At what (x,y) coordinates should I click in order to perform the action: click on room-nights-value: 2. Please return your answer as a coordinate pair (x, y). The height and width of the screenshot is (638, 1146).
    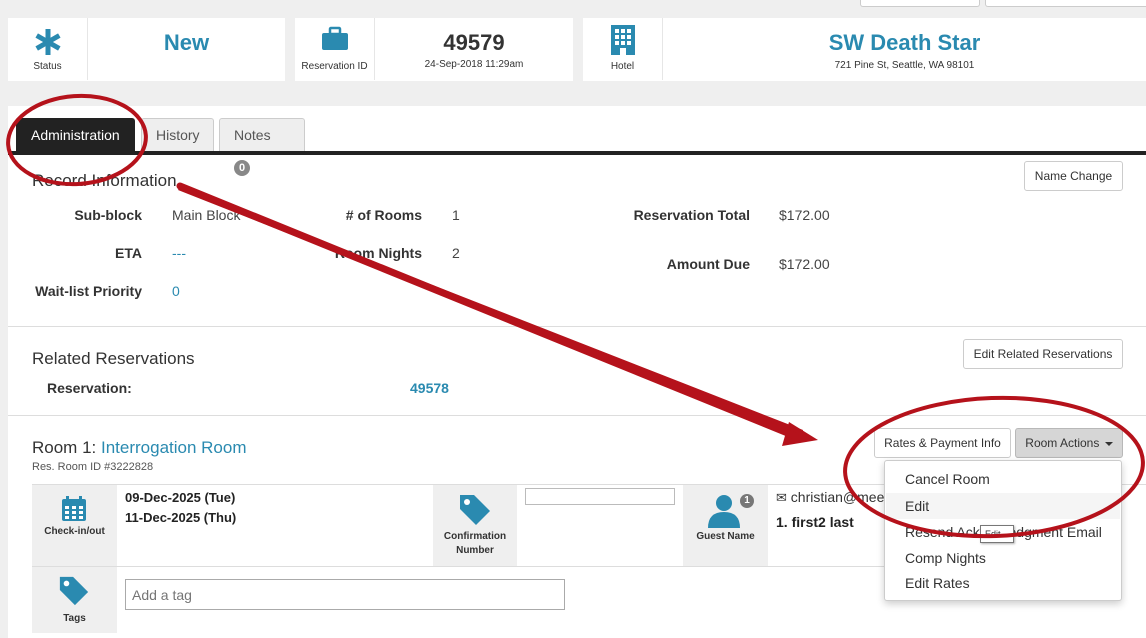
    Looking at the image, I should click on (456, 253).